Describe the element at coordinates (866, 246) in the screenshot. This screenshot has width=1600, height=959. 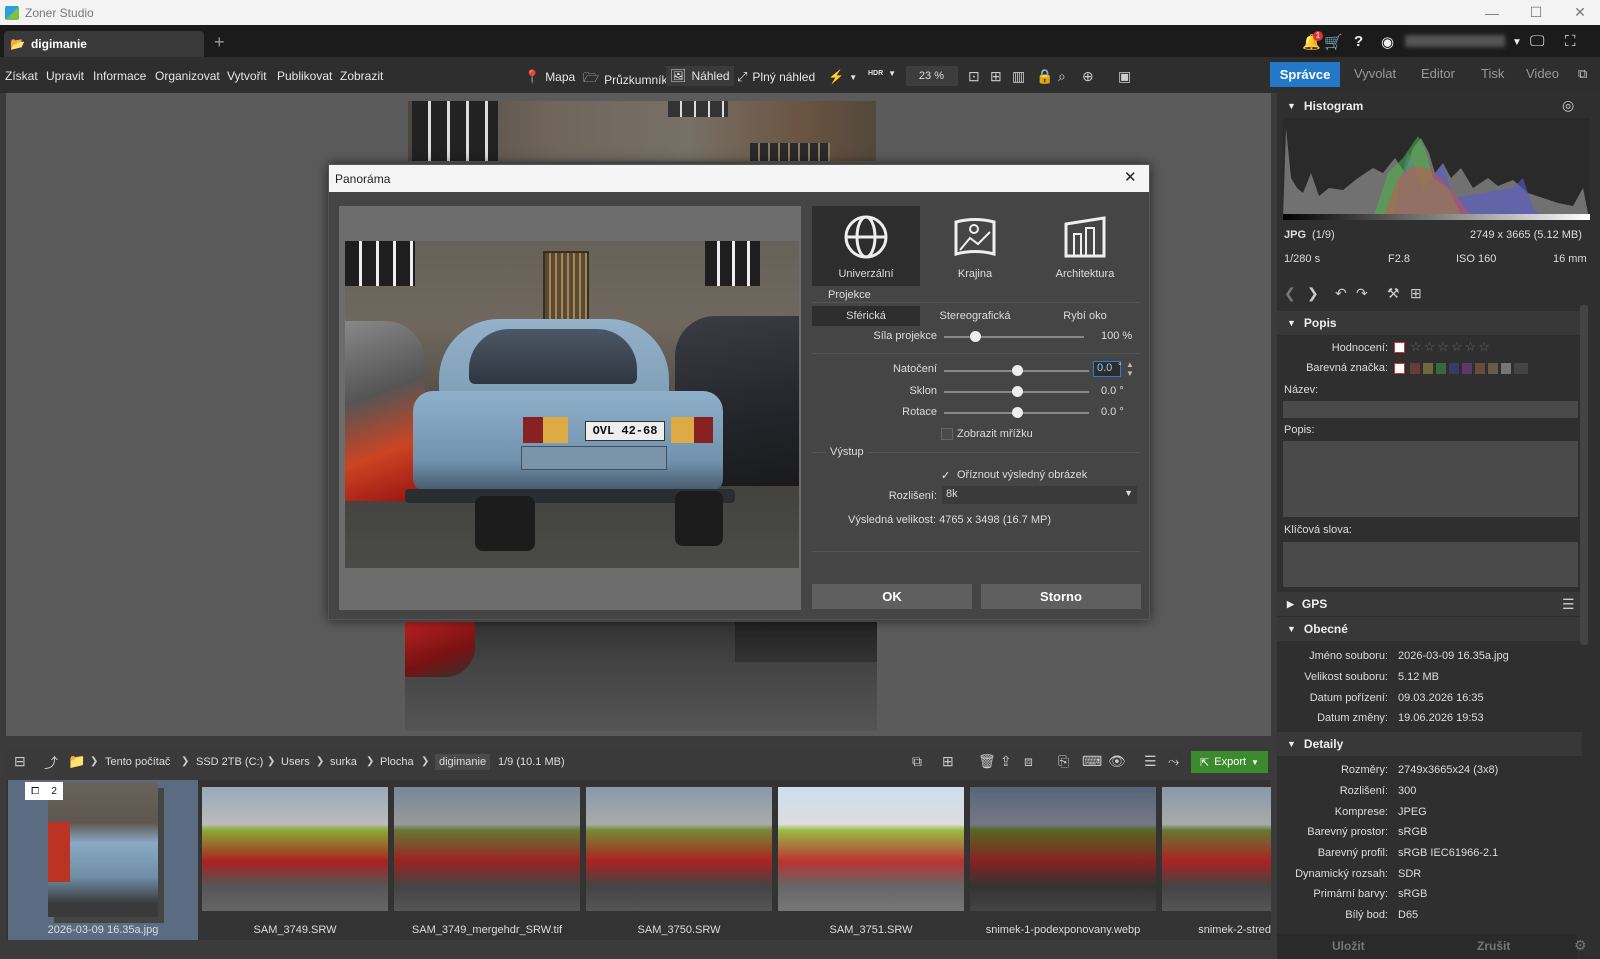
I see `projection-universal: Univerzální` at that location.